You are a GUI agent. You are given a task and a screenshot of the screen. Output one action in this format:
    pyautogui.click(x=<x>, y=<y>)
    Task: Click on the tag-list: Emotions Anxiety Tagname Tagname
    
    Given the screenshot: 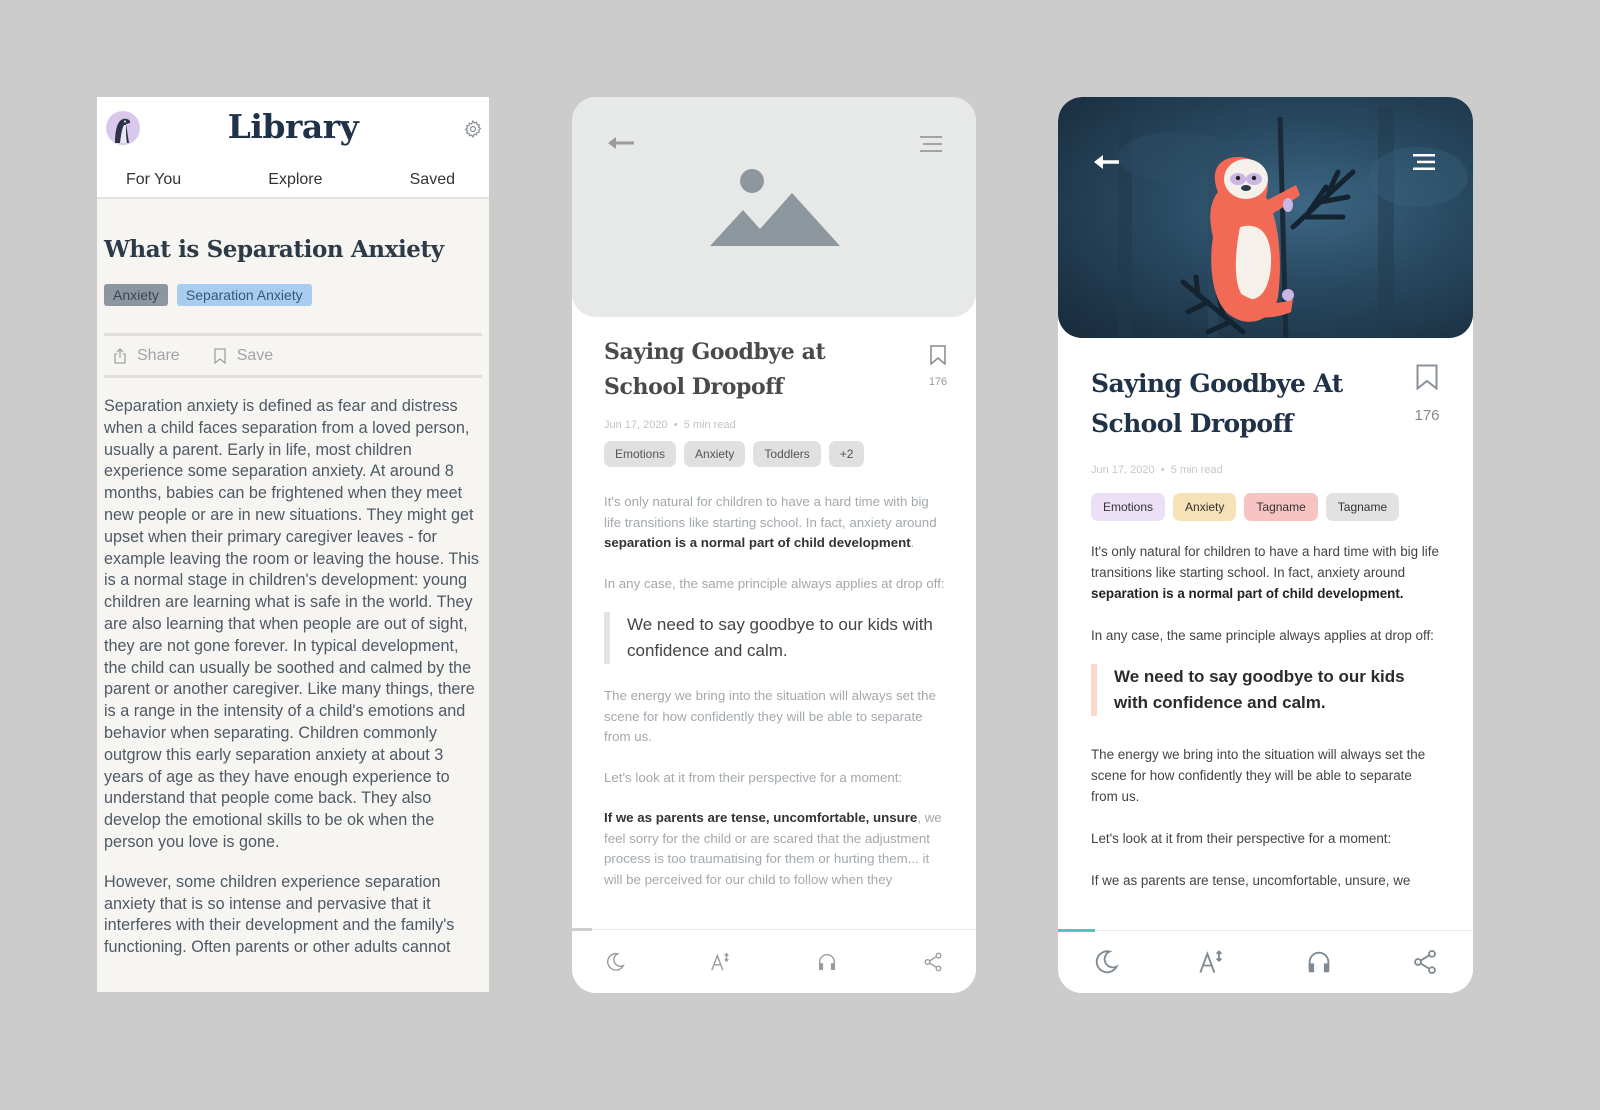 What is the action you would take?
    pyautogui.click(x=1266, y=507)
    